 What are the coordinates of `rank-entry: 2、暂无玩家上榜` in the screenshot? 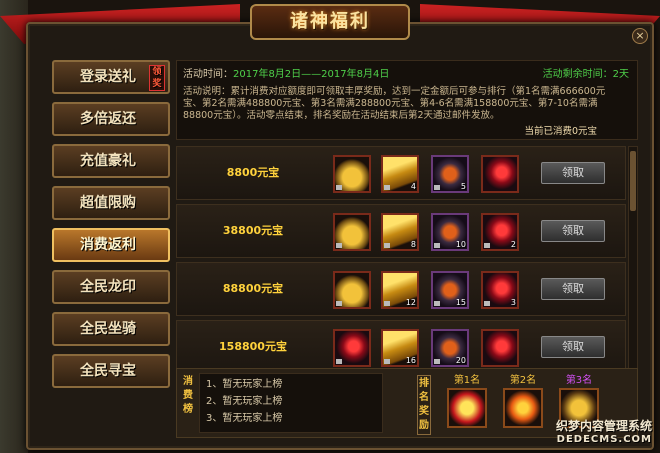 It's located at (244, 401).